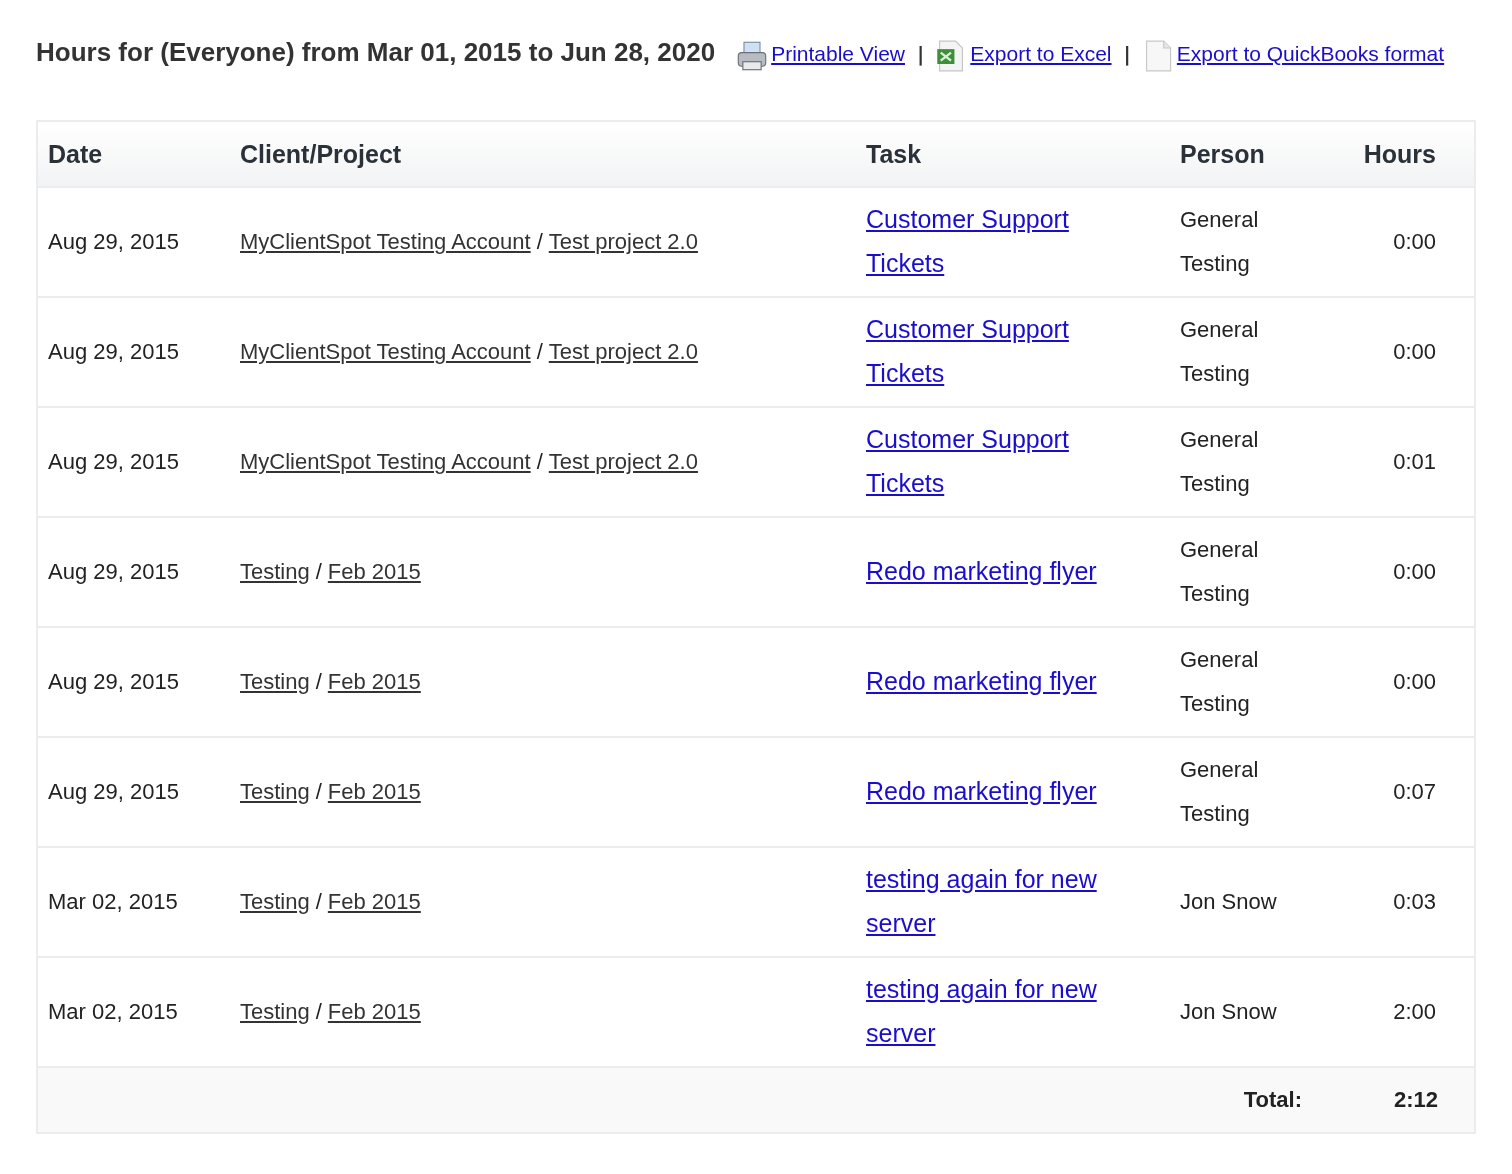 Image resolution: width=1512 pixels, height=1174 pixels. What do you see at coordinates (752, 55) in the screenshot?
I see `printer-icon` at bounding box center [752, 55].